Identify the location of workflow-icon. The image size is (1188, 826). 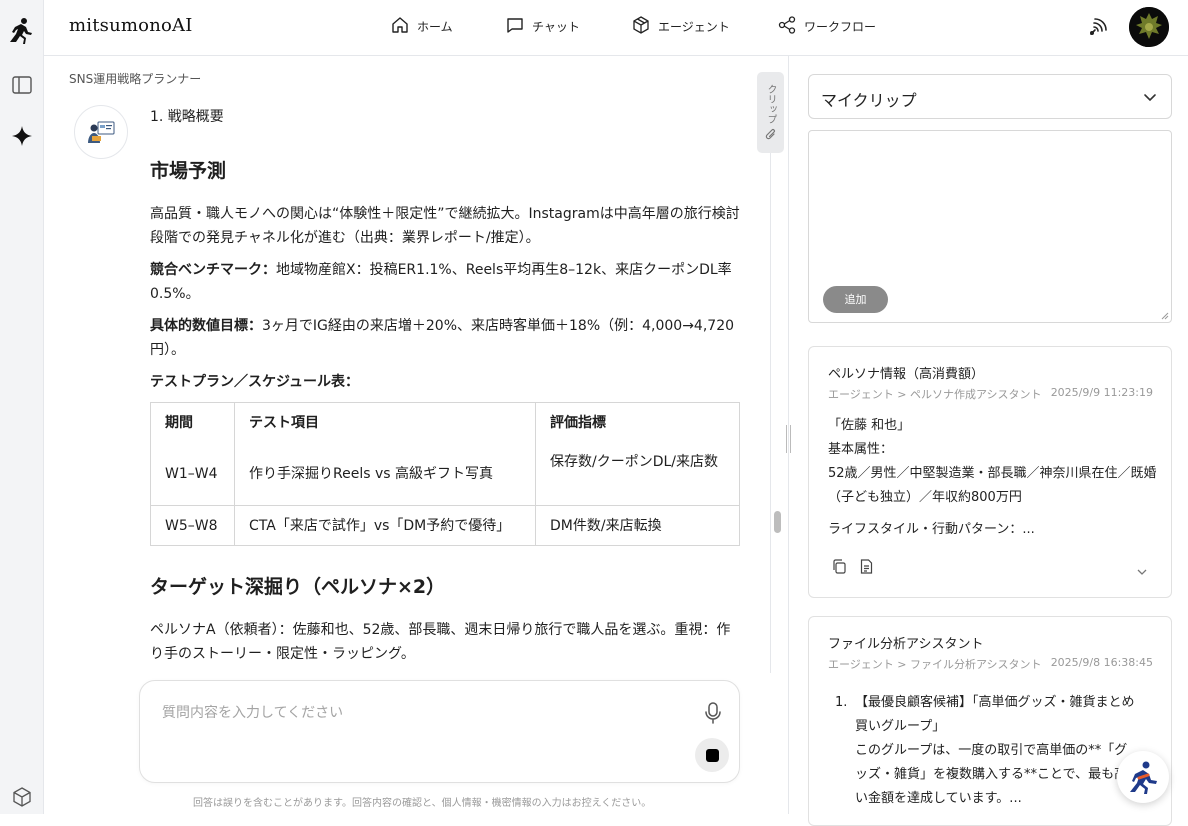
(787, 26).